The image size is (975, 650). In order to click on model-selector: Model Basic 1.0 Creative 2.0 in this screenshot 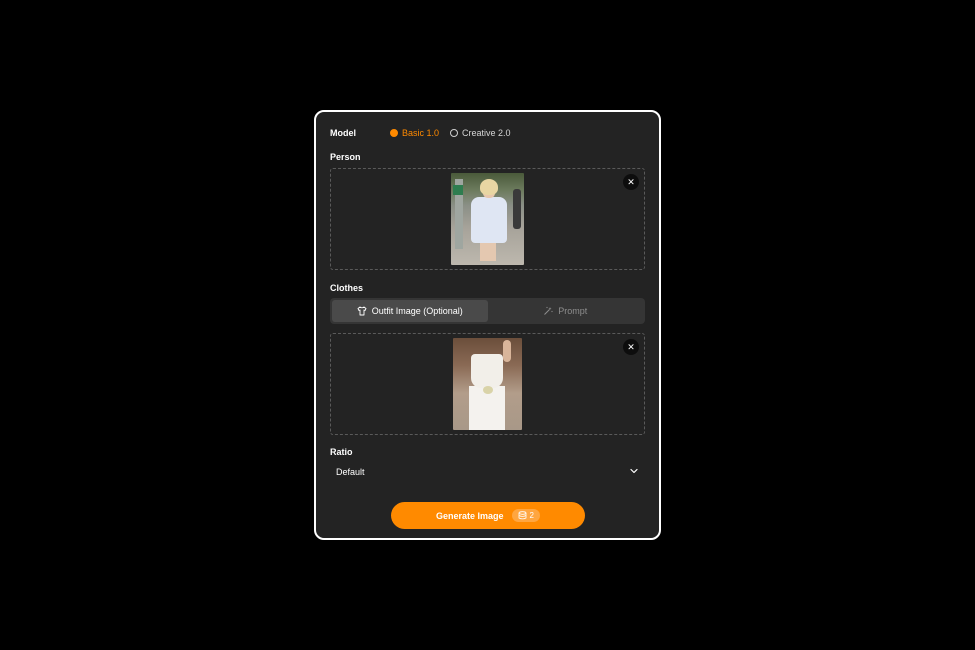, I will do `click(426, 133)`.